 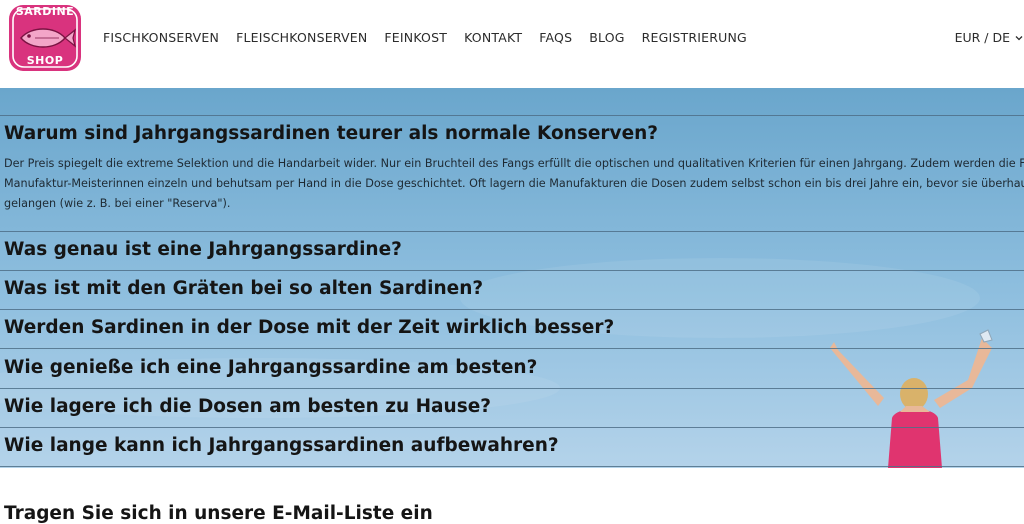 I want to click on chevron-down-icon, so click(x=1019, y=37).